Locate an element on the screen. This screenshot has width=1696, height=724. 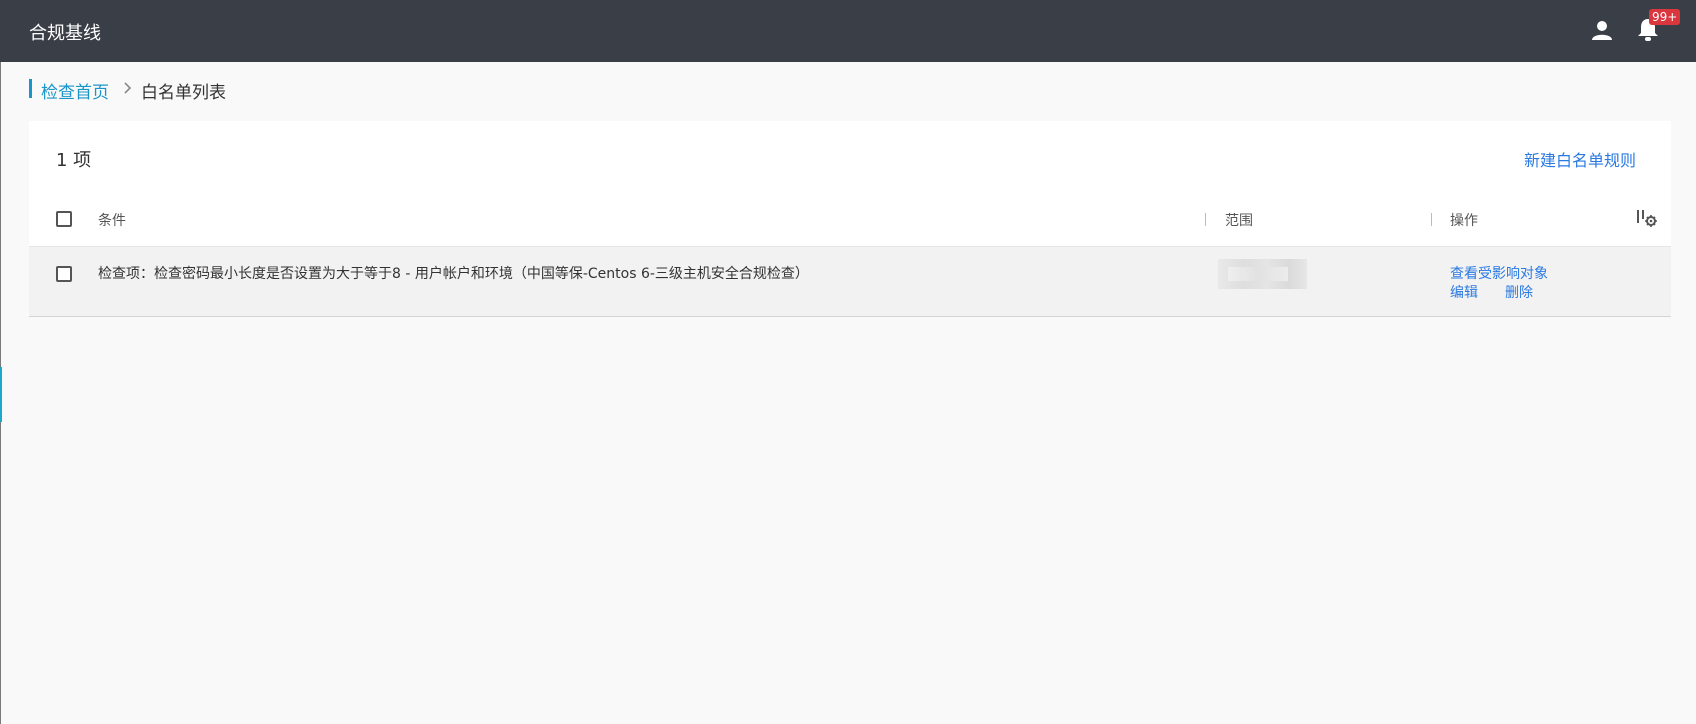
select-all-checkbox is located at coordinates (64, 219).